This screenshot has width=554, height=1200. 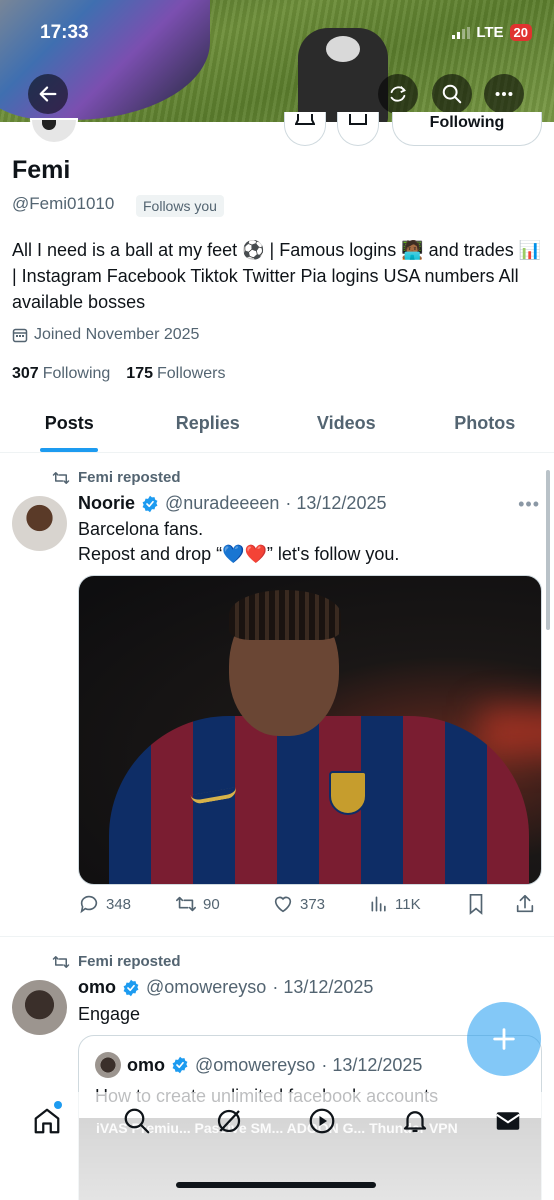 I want to click on post-handle: @nuradeeeen, so click(x=222, y=503).